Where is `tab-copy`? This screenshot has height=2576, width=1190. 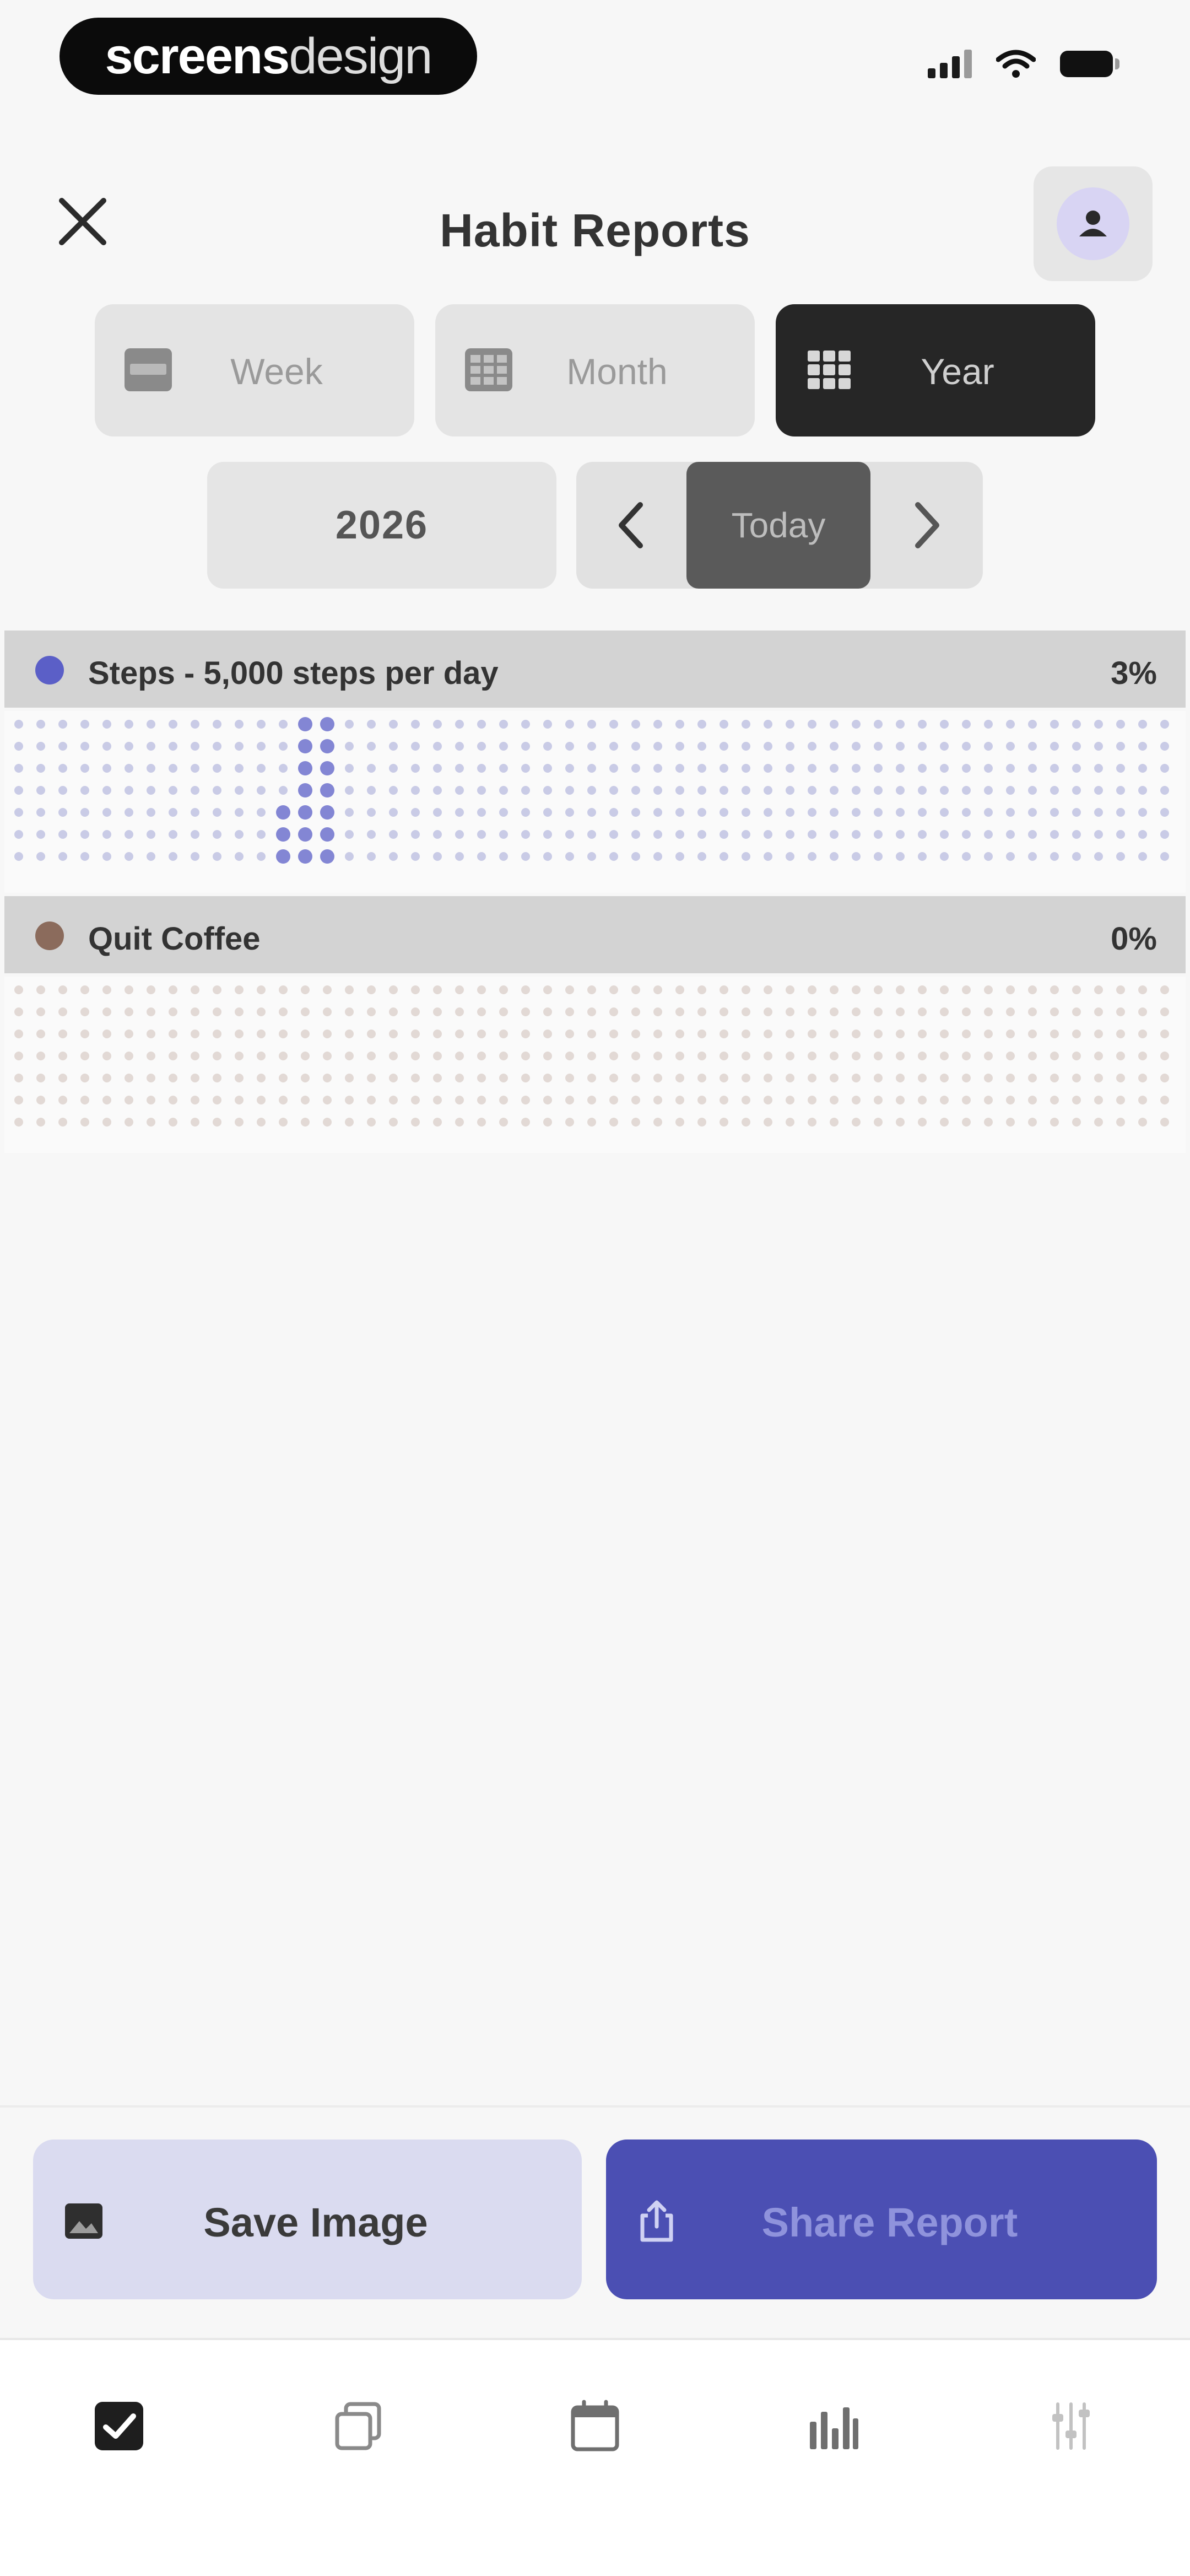 tab-copy is located at coordinates (358, 2426).